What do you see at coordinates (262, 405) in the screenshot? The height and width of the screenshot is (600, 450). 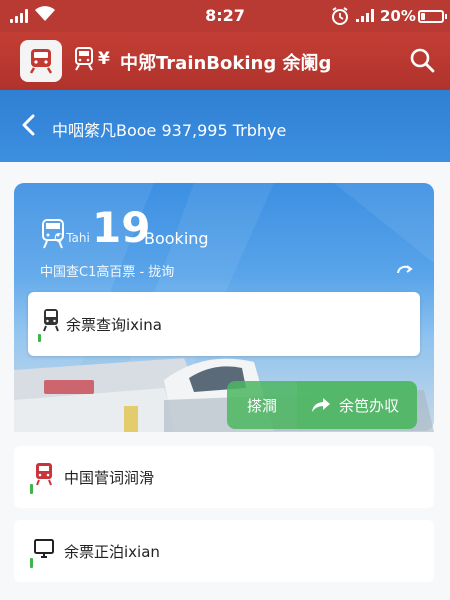 I see `search-button: 搽澗` at bounding box center [262, 405].